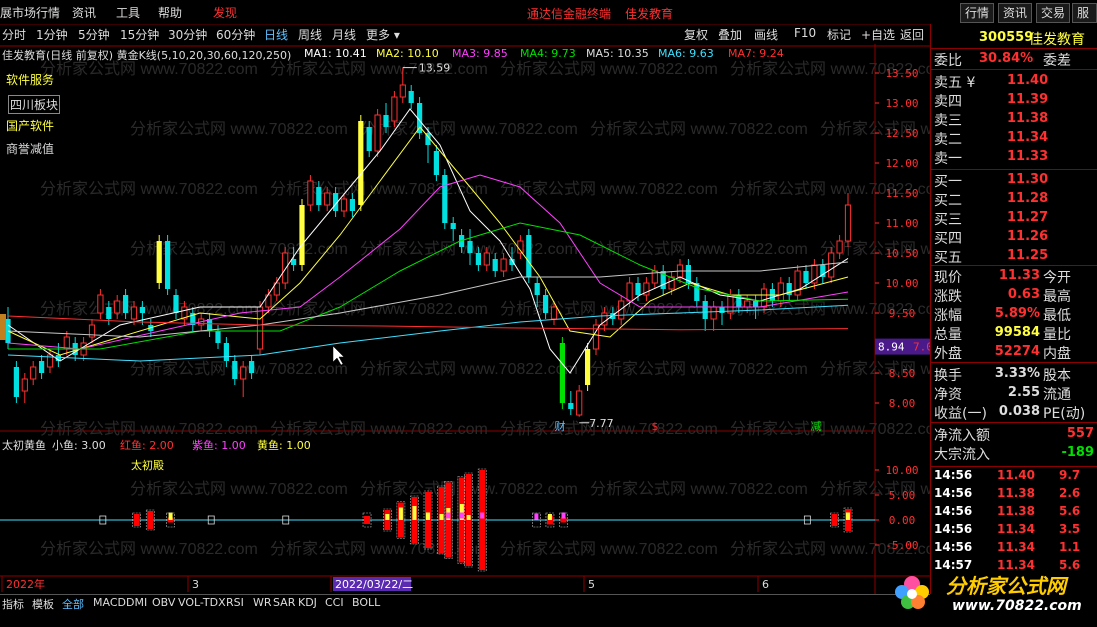  Describe the element at coordinates (202, 602) in the screenshot. I see `indicator-tab-vol-tdx: VOL-TDX` at that location.